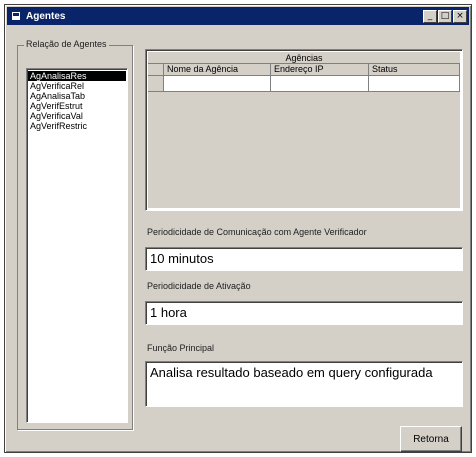 The width and height of the screenshot is (476, 457). I want to click on cell-status, so click(414, 84).